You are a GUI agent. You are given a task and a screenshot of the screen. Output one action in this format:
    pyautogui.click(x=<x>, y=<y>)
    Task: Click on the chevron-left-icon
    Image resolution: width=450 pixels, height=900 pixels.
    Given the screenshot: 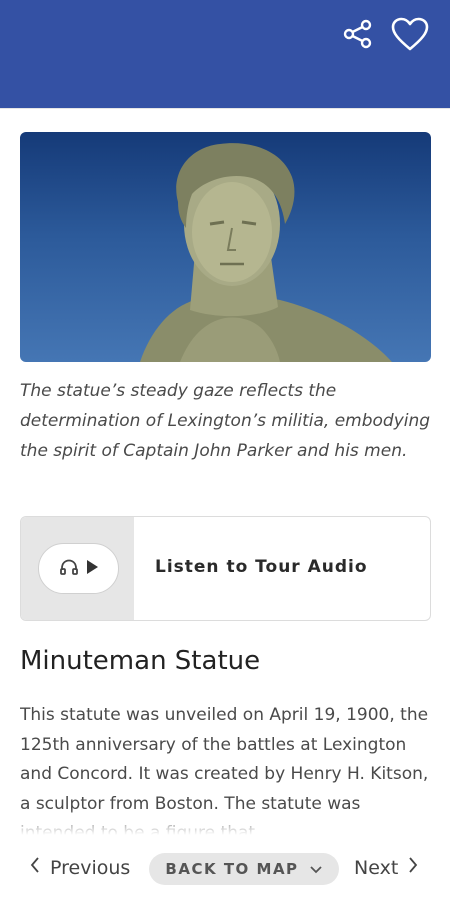 What is the action you would take?
    pyautogui.click(x=35, y=867)
    